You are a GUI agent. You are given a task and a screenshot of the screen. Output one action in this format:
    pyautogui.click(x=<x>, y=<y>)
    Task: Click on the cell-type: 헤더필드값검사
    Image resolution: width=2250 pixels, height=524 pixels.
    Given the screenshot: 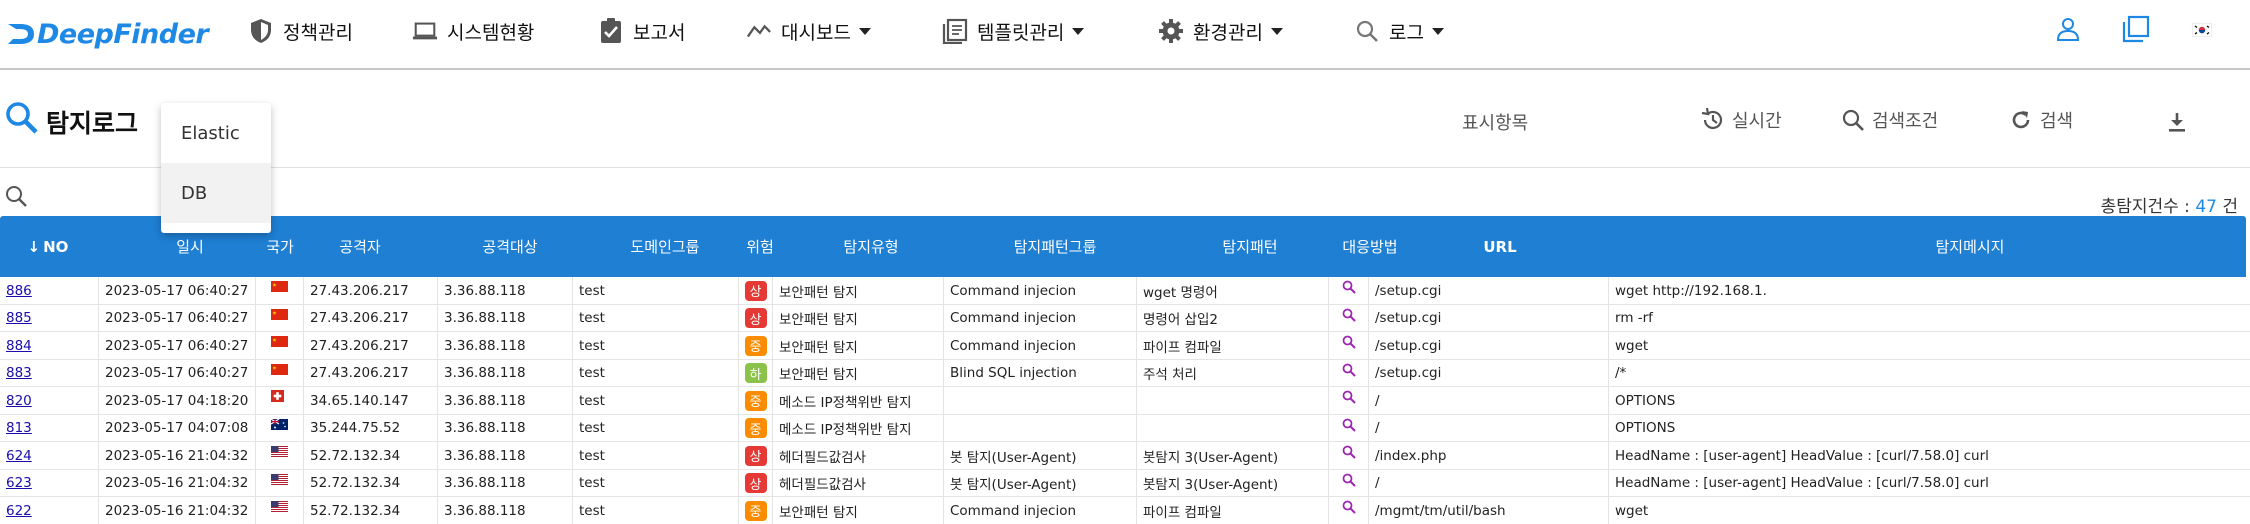 What is the action you would take?
    pyautogui.click(x=857, y=483)
    